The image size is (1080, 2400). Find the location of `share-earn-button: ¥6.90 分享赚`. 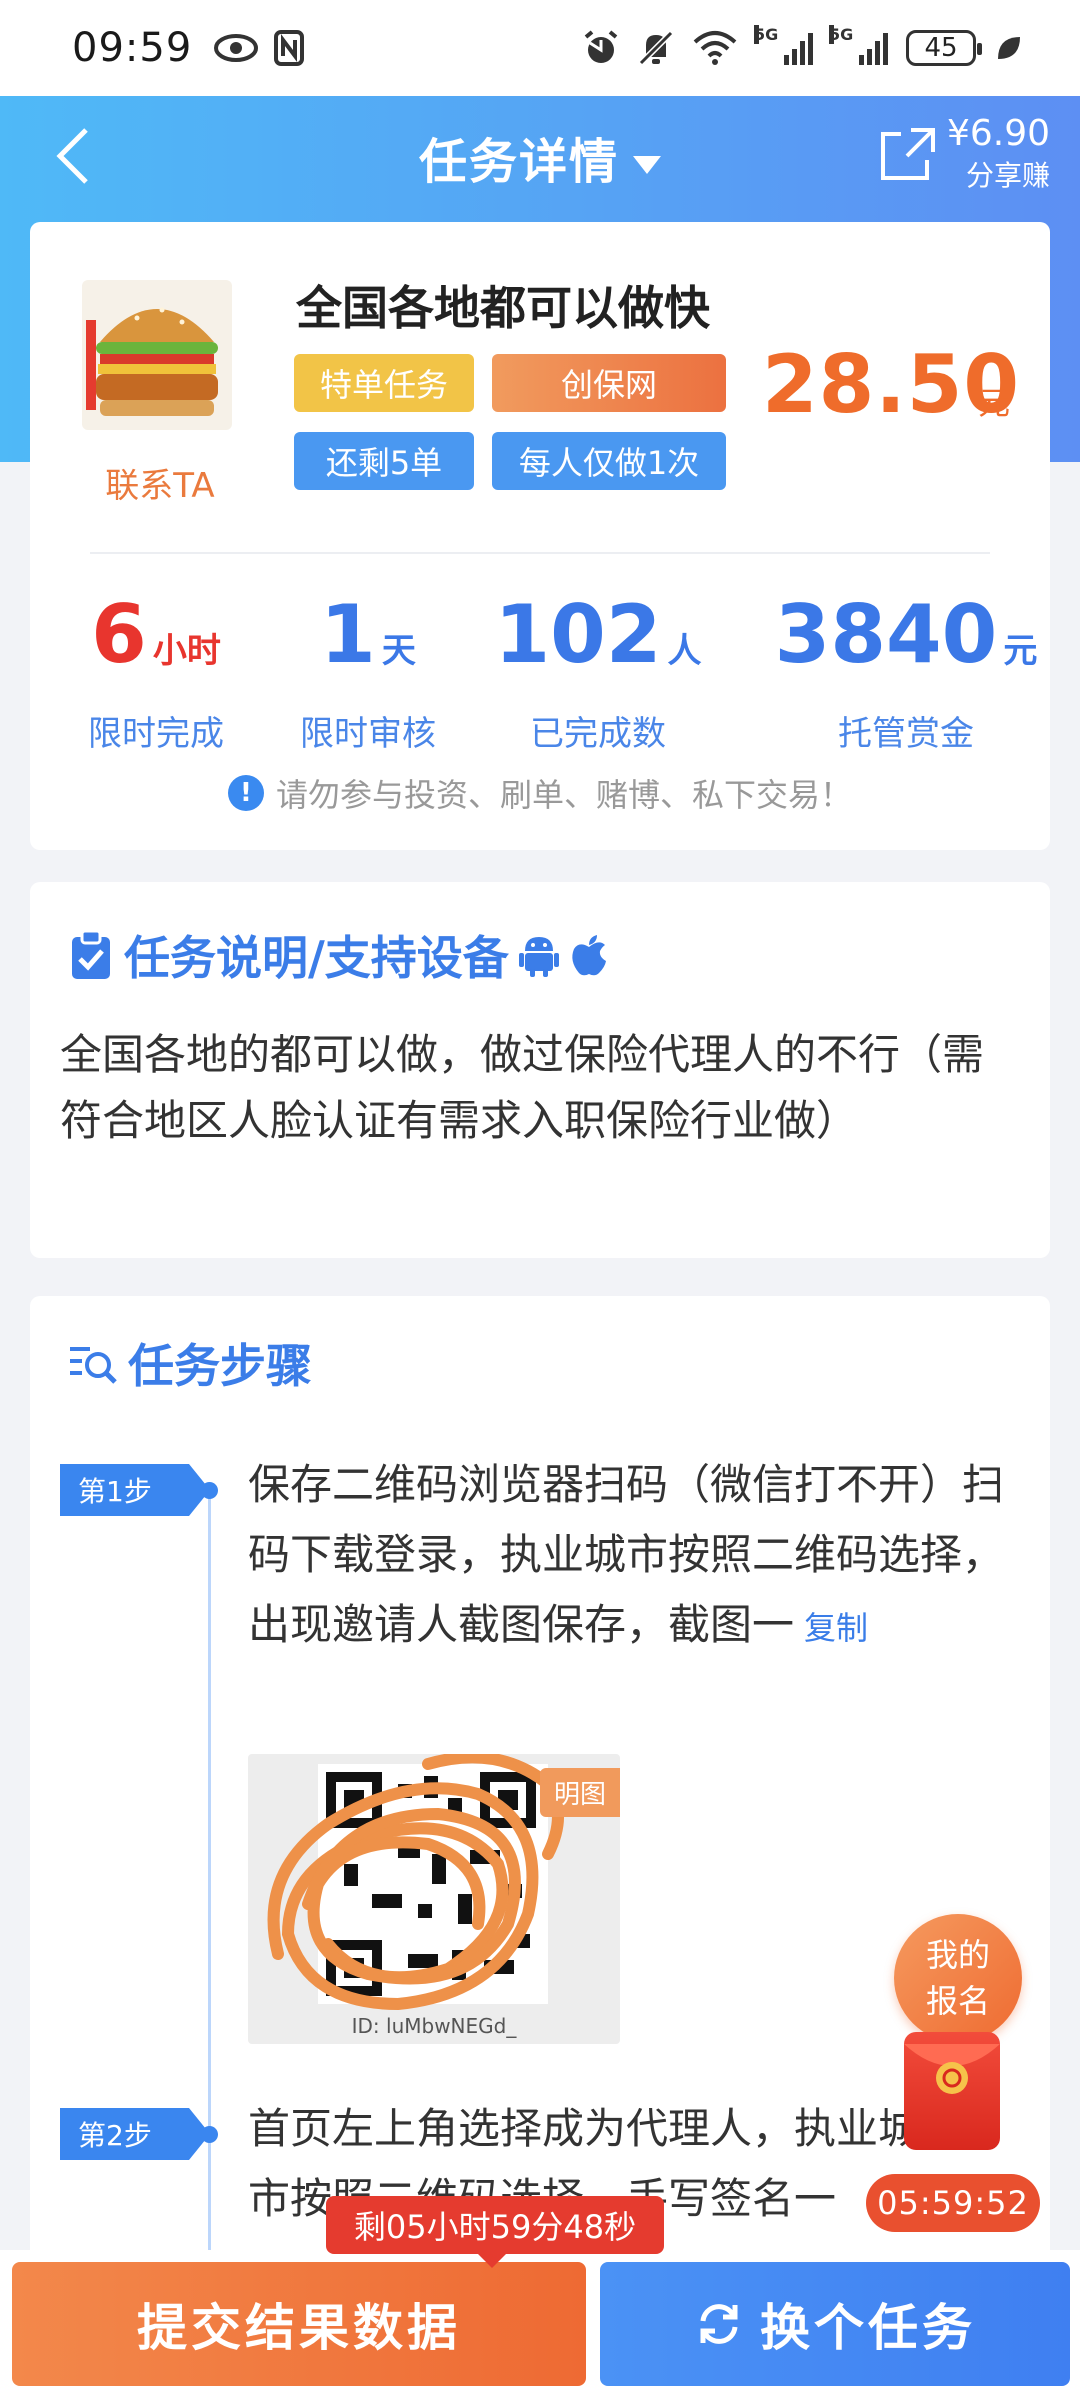

share-earn-button: ¥6.90 分享赚 is located at coordinates (963, 154).